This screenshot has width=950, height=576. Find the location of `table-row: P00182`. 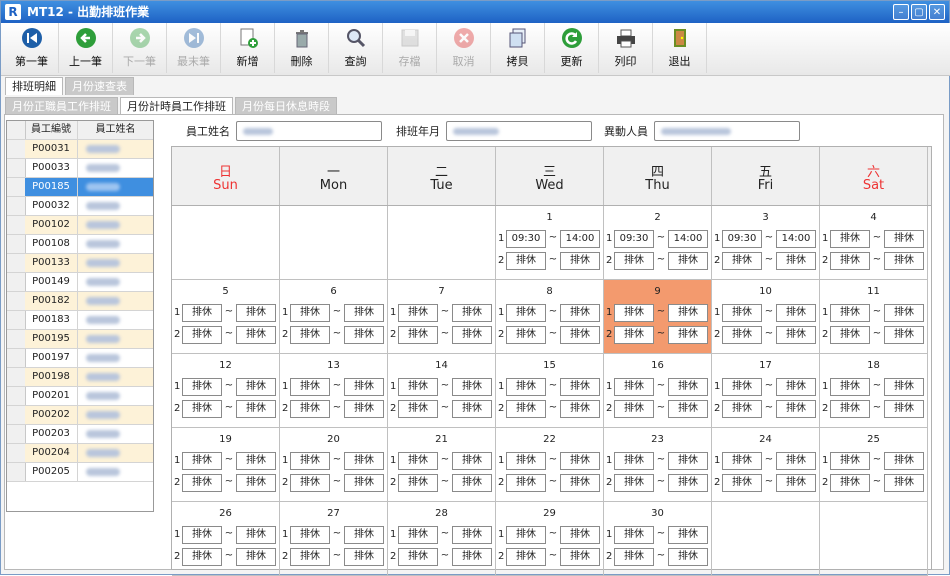

table-row: P00182 is located at coordinates (80, 301).